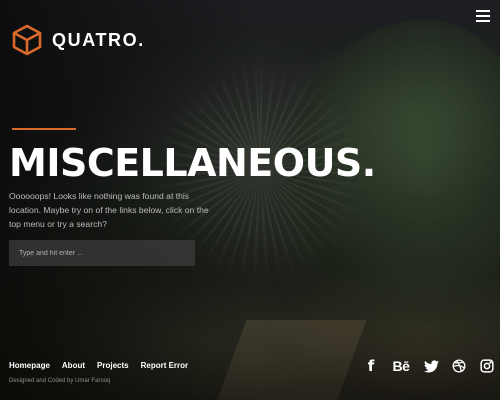 The height and width of the screenshot is (400, 500). What do you see at coordinates (483, 16) in the screenshot?
I see `hamburger-menu-icon` at bounding box center [483, 16].